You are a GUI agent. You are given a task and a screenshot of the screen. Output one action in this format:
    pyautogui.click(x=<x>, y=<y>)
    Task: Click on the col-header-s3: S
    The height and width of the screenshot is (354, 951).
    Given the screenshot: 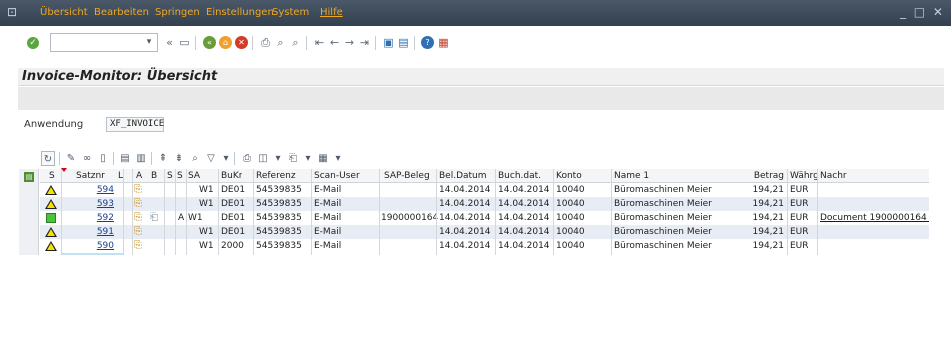 What is the action you would take?
    pyautogui.click(x=180, y=176)
    